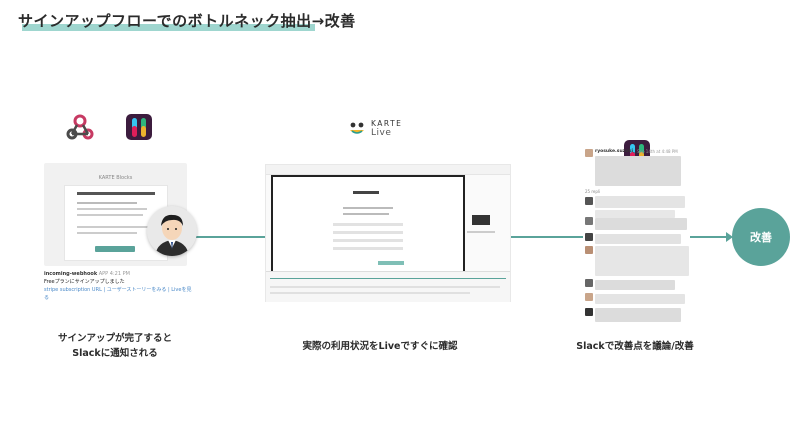 This screenshot has height=442, width=800. What do you see at coordinates (71, 274) in the screenshot?
I see `notification-sender: incoming-webhook` at bounding box center [71, 274].